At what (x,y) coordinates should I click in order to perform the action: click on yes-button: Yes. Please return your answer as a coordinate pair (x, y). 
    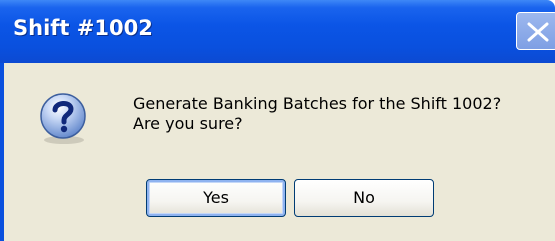
    Looking at the image, I should click on (216, 198).